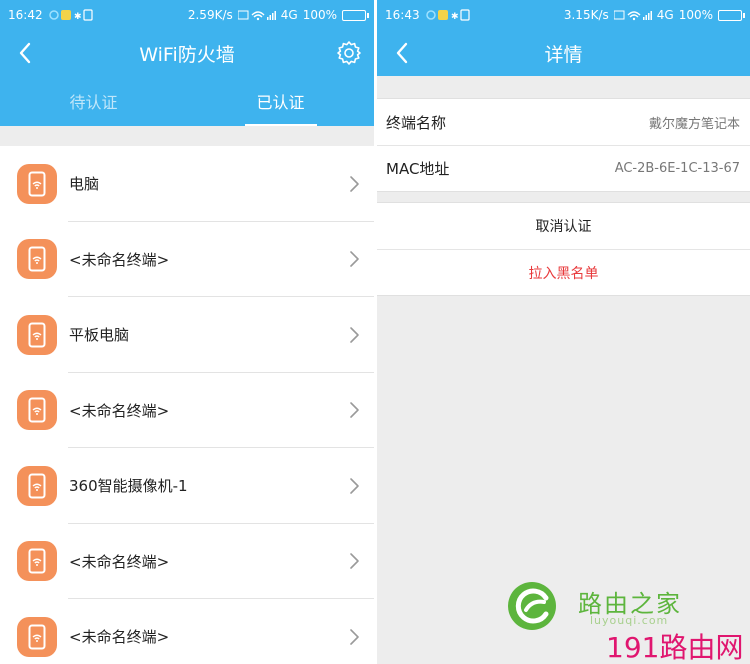 The image size is (750, 664). I want to click on actions: 取消认证 拉入黑名单, so click(563, 249).